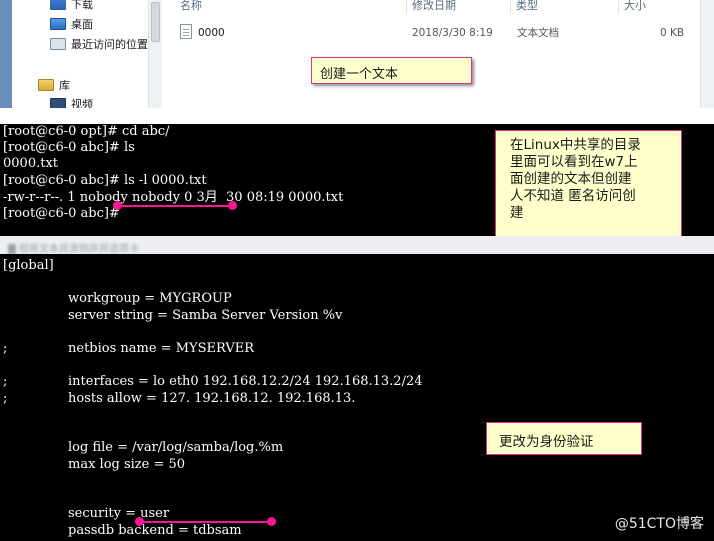  Describe the element at coordinates (573, 196) in the screenshot. I see `callout-line: 人不知道 匿名访问创` at that location.